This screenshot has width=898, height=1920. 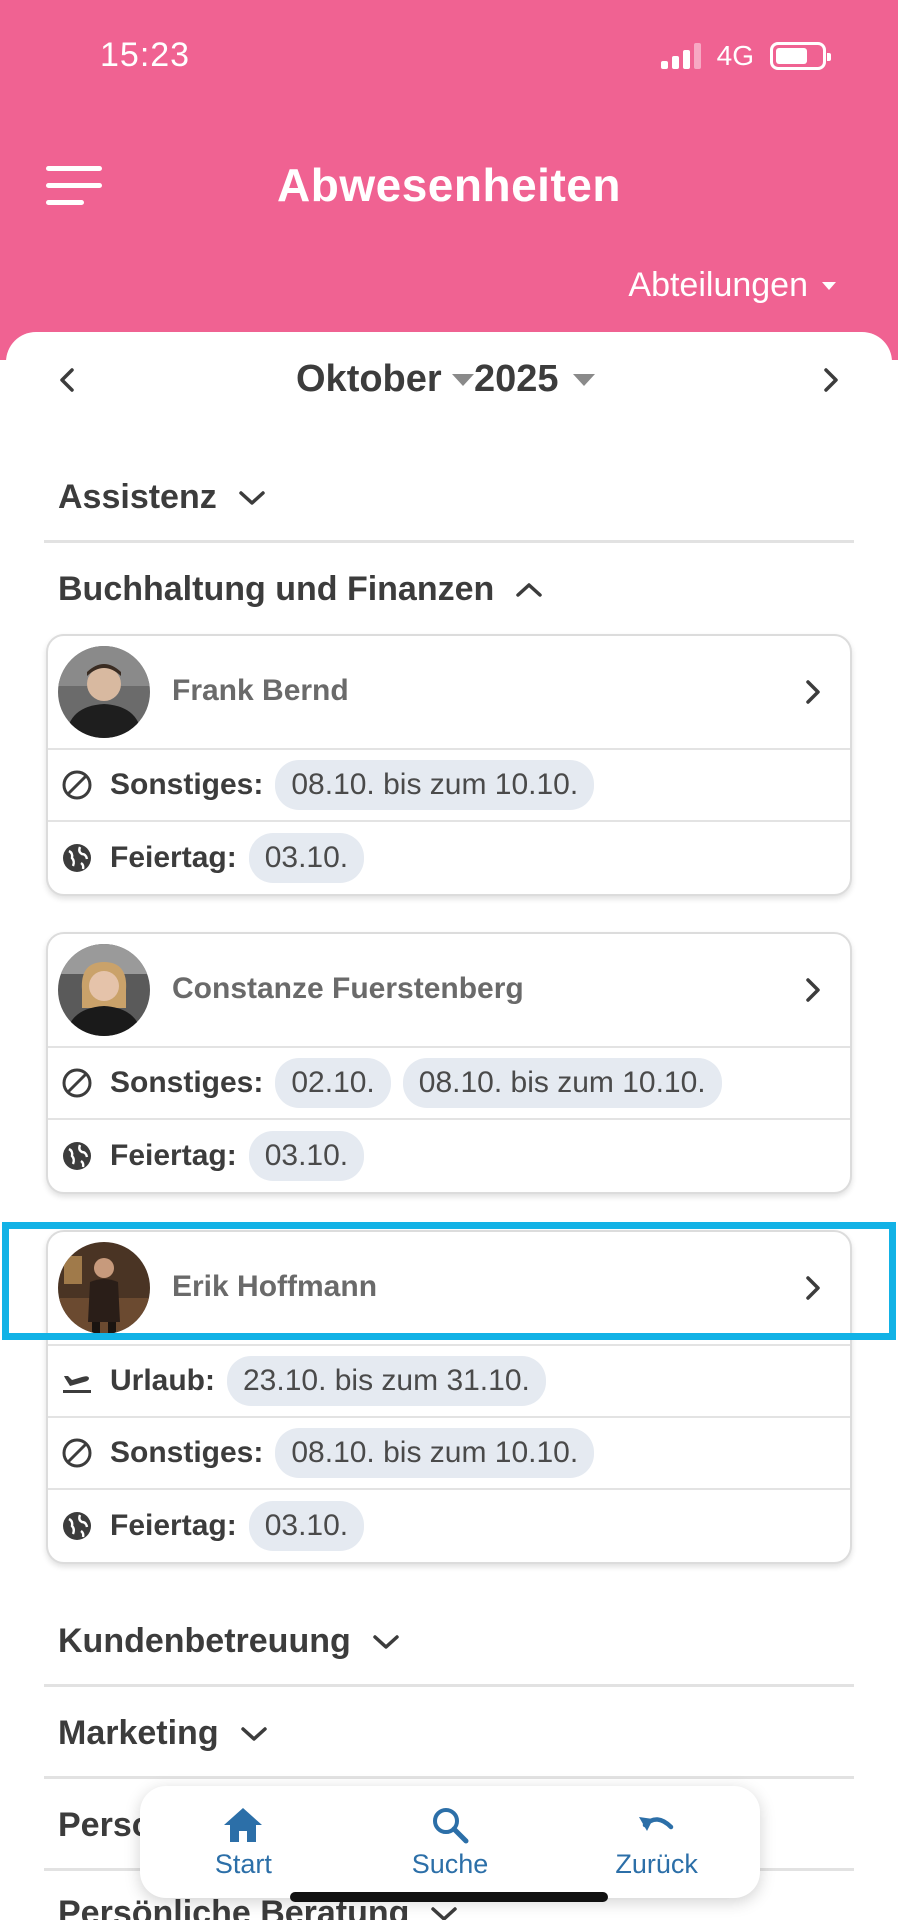 I want to click on month-navigation: Oktober 2025, so click(x=449, y=380).